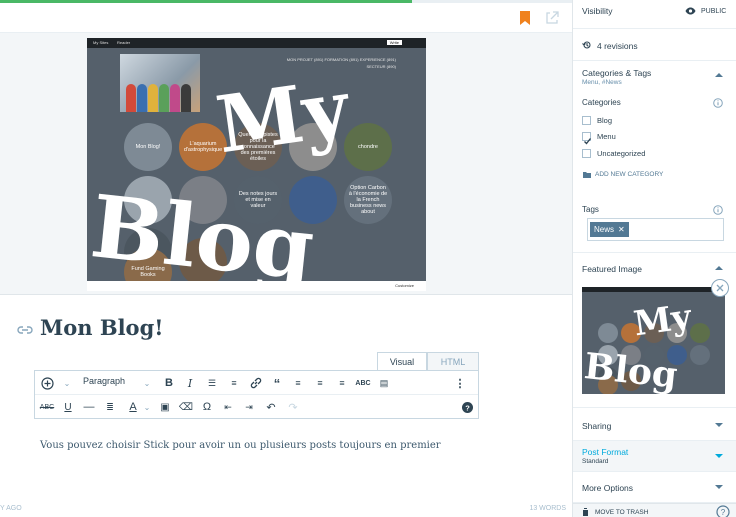 This screenshot has width=736, height=517. What do you see at coordinates (342, 383) in the screenshot?
I see `align-right-icon: ≡` at bounding box center [342, 383].